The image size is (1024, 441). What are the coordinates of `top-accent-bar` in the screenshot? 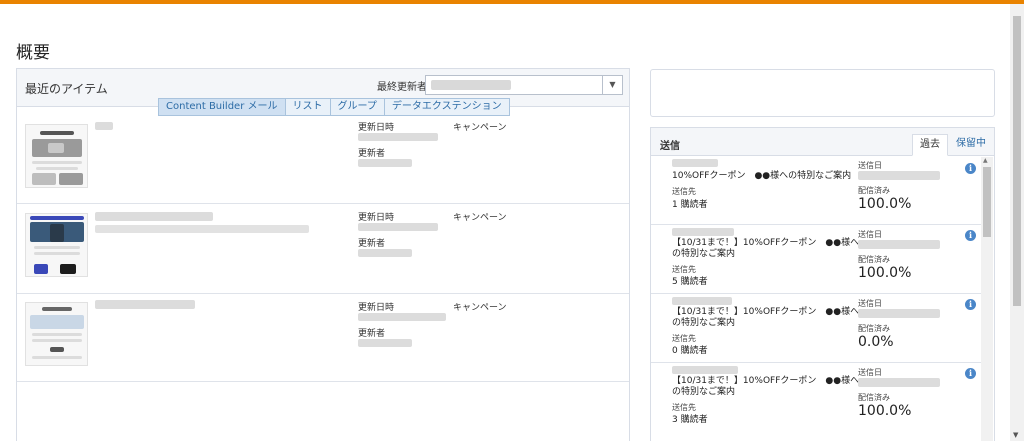 It's located at (512, 2).